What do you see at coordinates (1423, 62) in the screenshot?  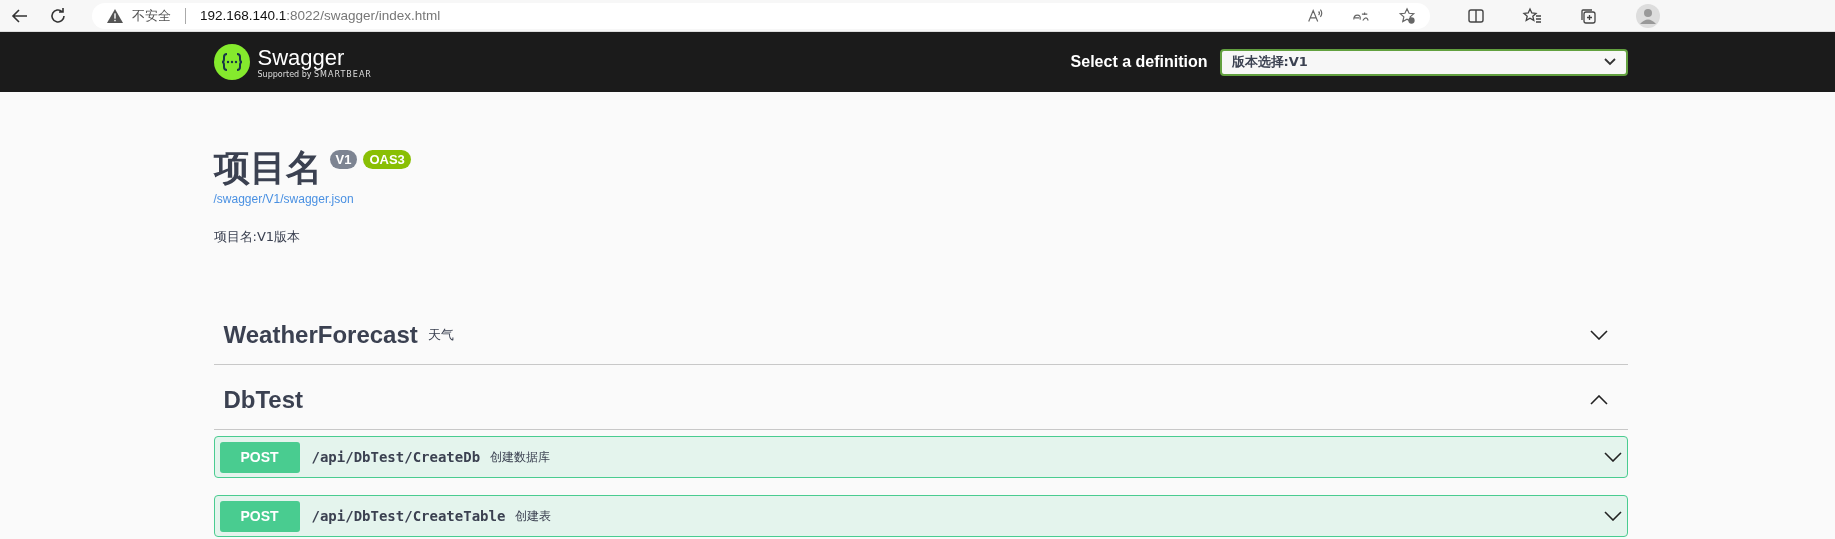 I see `definition-select: 版本选择:V1` at bounding box center [1423, 62].